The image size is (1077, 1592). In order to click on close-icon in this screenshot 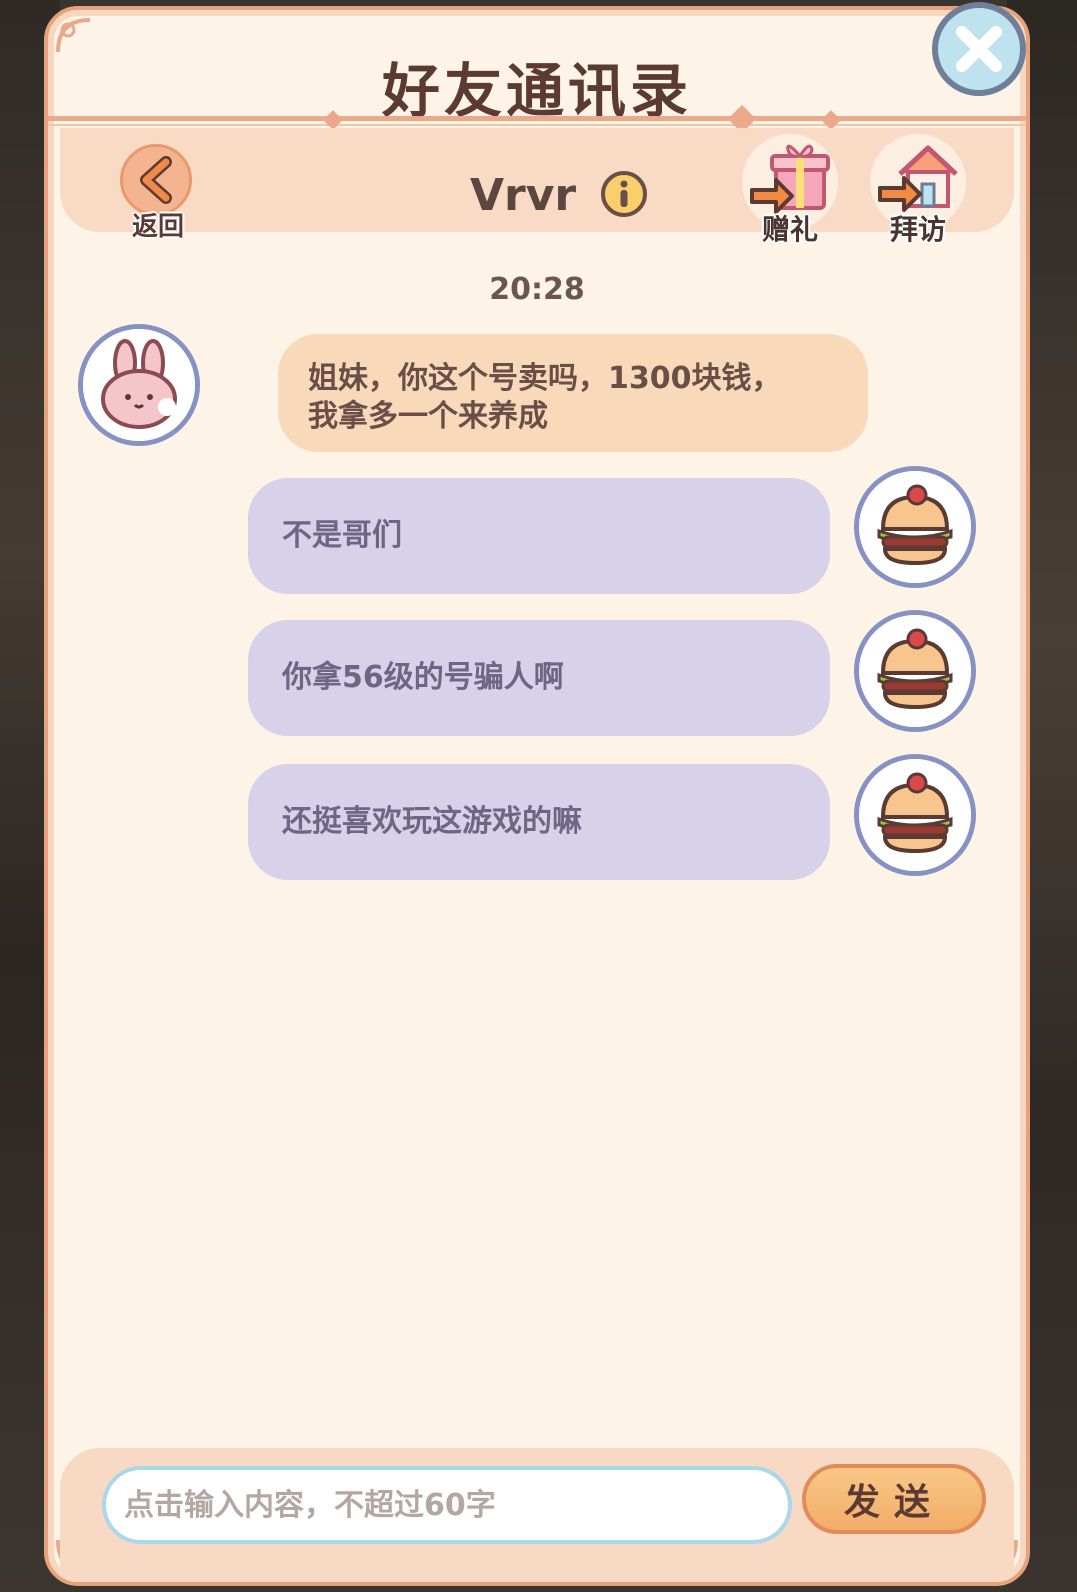, I will do `click(979, 49)`.